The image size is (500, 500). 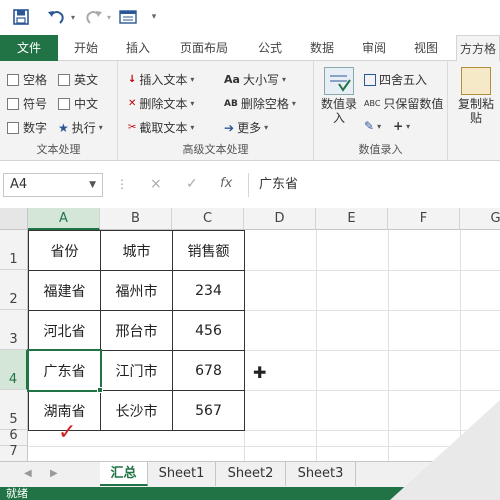 I want to click on redo-icon, so click(x=94, y=17).